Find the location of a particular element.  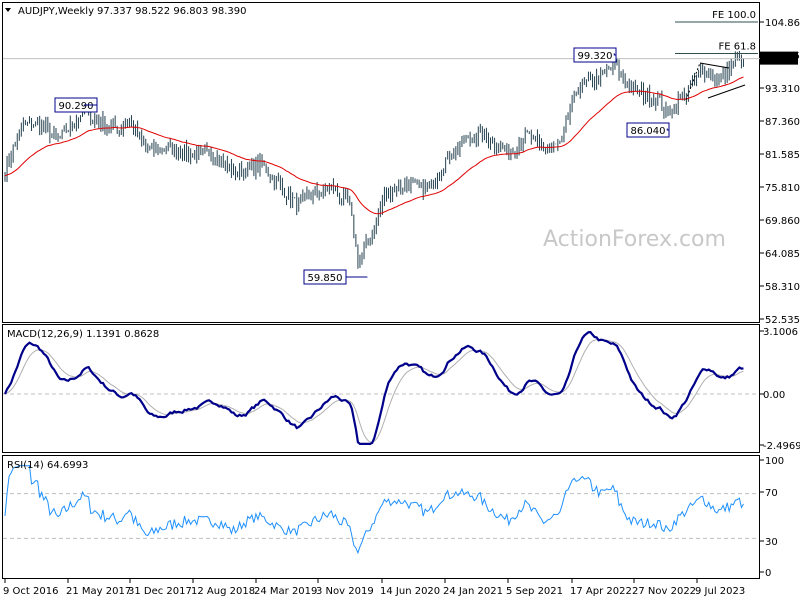

fe-level-label: FE 61.8 is located at coordinates (737, 47).